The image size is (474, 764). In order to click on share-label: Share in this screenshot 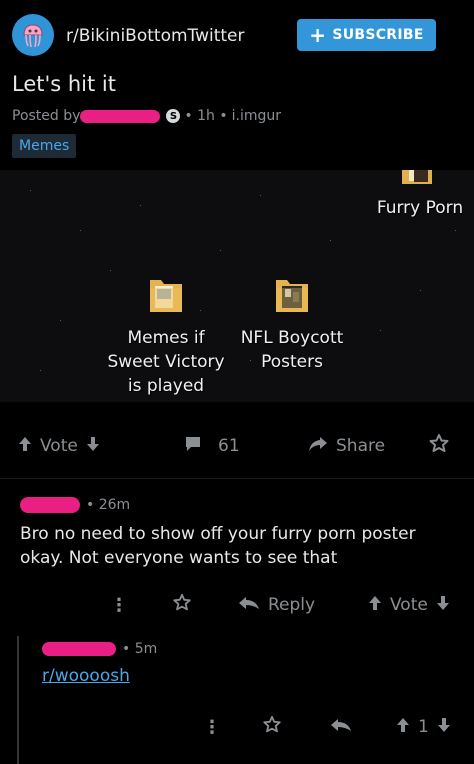, I will do `click(361, 446)`.